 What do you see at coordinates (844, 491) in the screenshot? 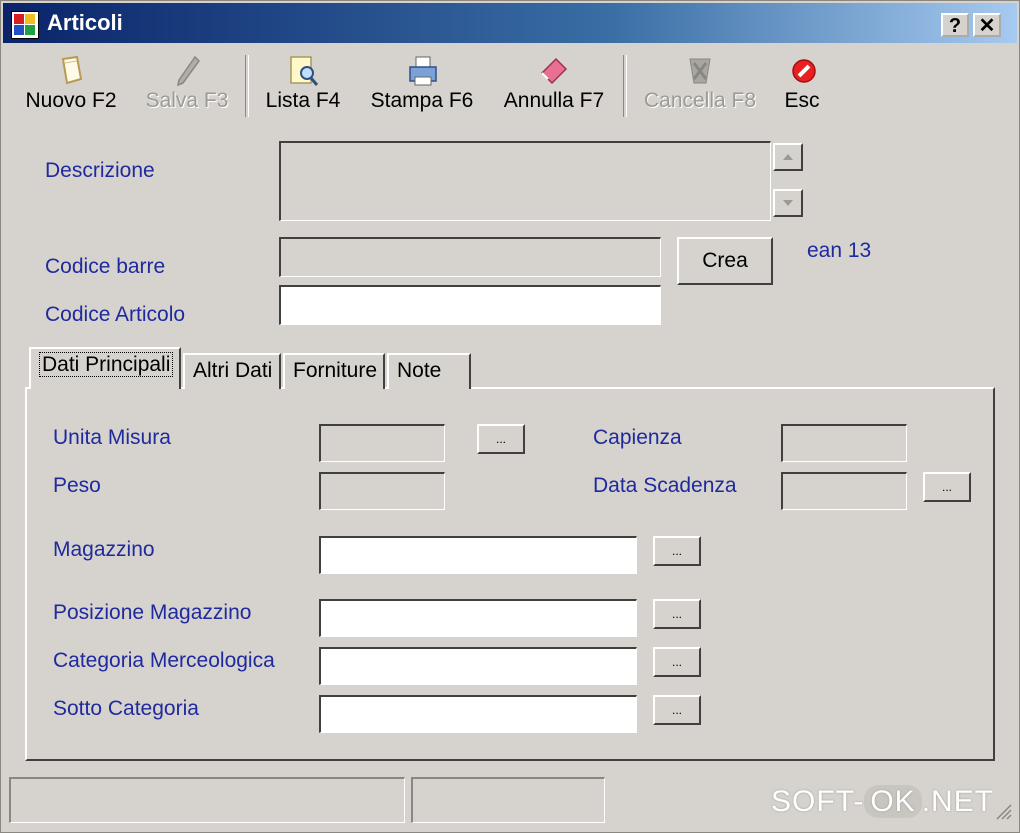
I see `data-scadenza-field` at bounding box center [844, 491].